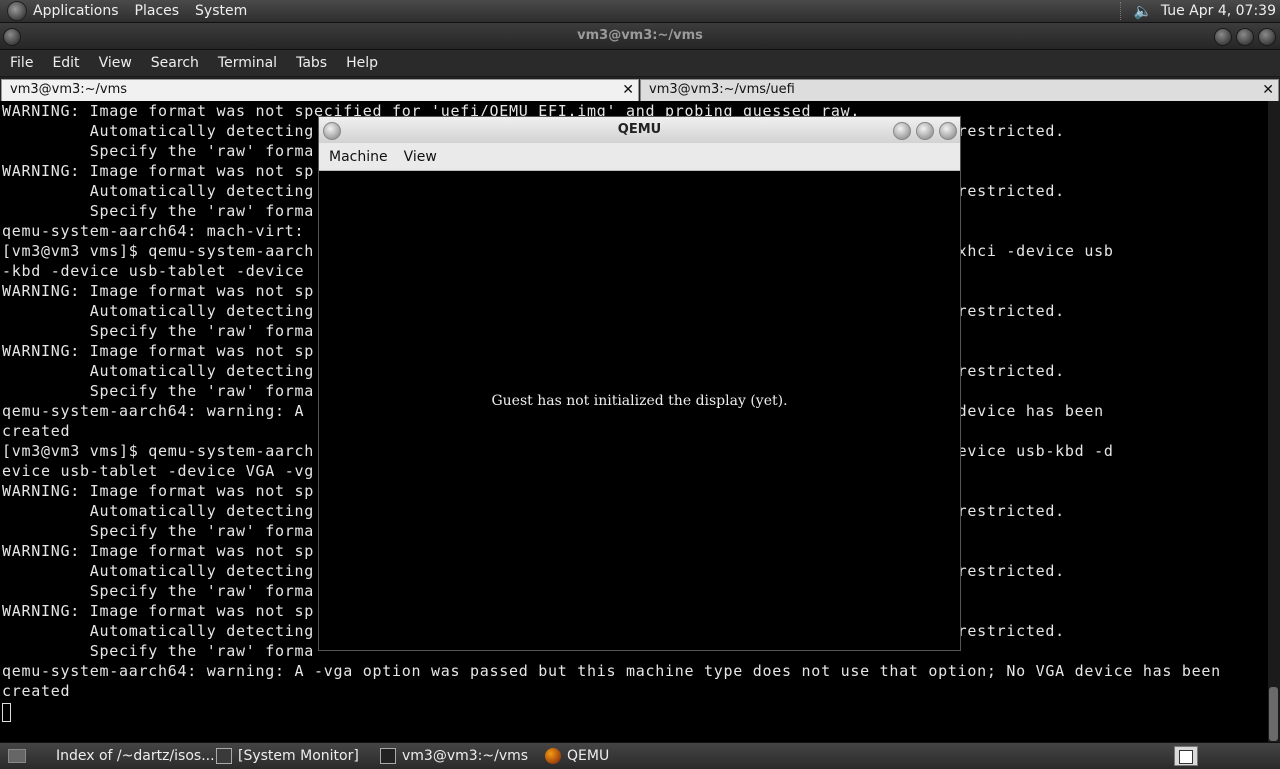  Describe the element at coordinates (1218, 11) in the screenshot. I see `clock: Tue Apr 4, 07:39` at that location.